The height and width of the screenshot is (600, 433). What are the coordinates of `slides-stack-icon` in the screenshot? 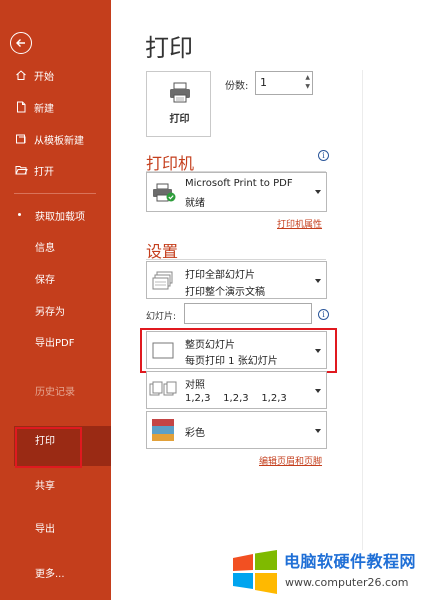 It's located at (163, 283).